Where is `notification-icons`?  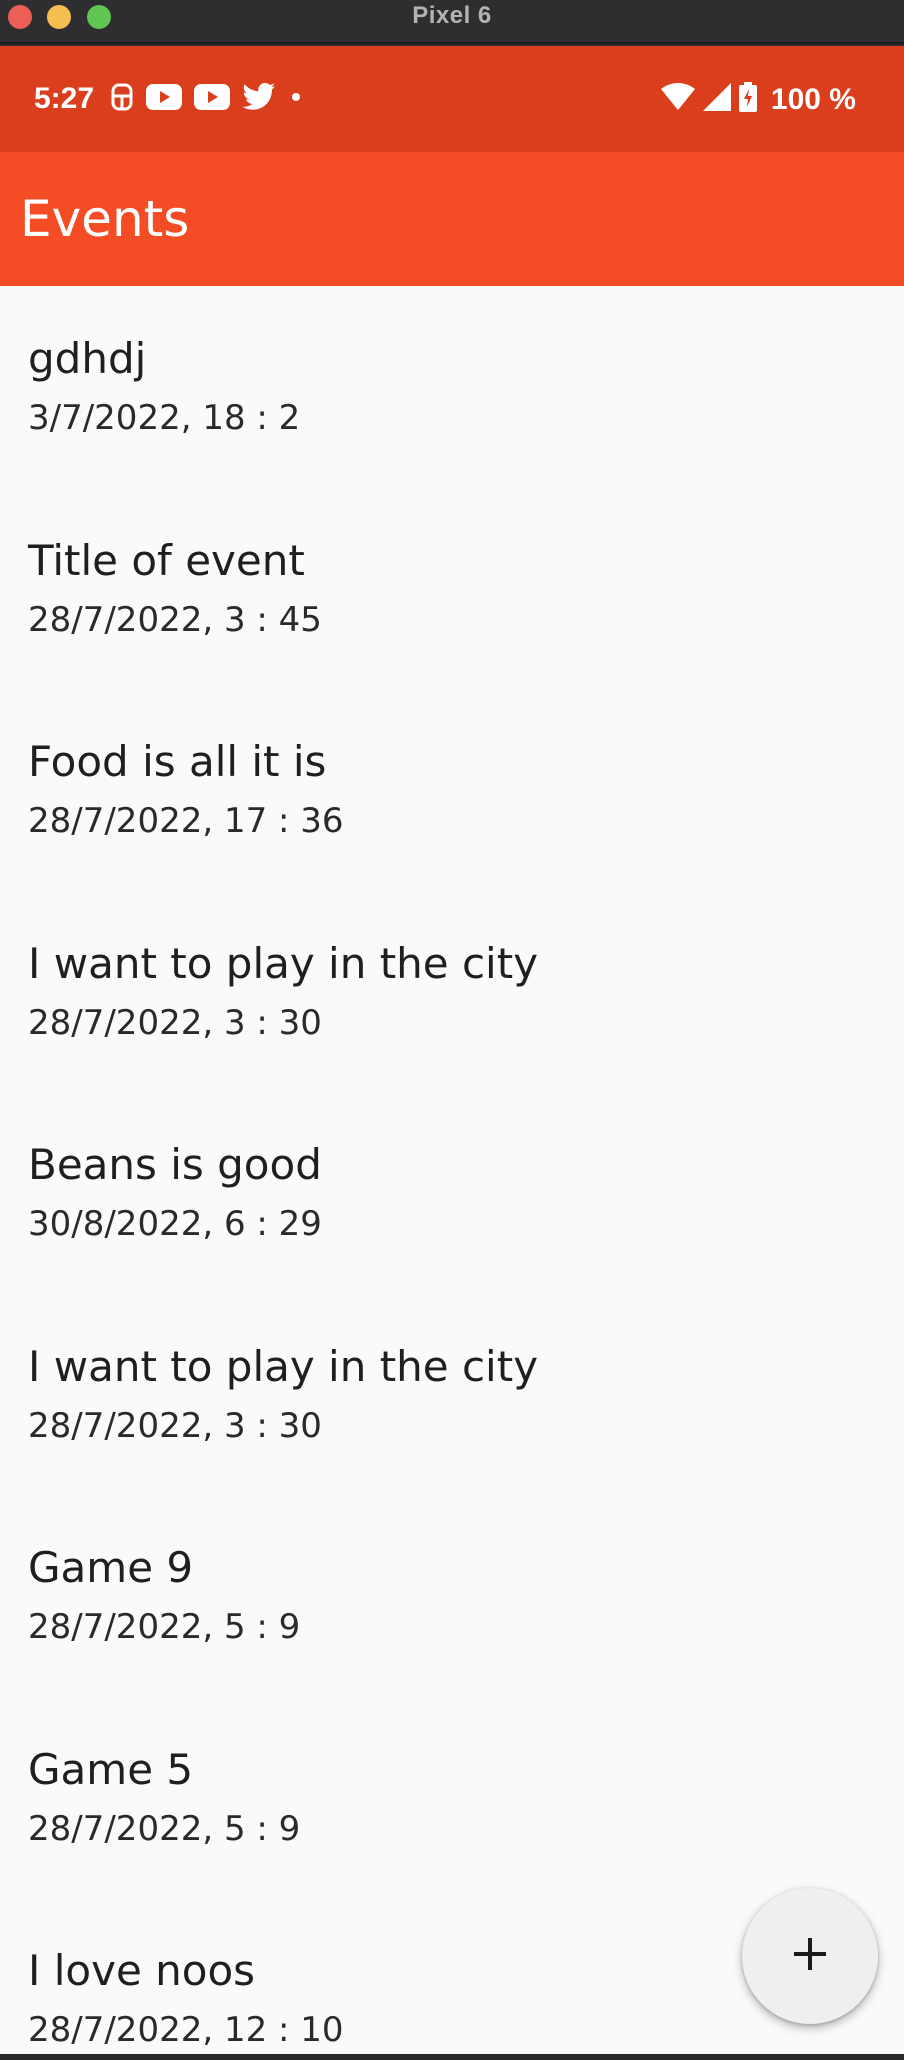
notification-icons is located at coordinates (207, 99).